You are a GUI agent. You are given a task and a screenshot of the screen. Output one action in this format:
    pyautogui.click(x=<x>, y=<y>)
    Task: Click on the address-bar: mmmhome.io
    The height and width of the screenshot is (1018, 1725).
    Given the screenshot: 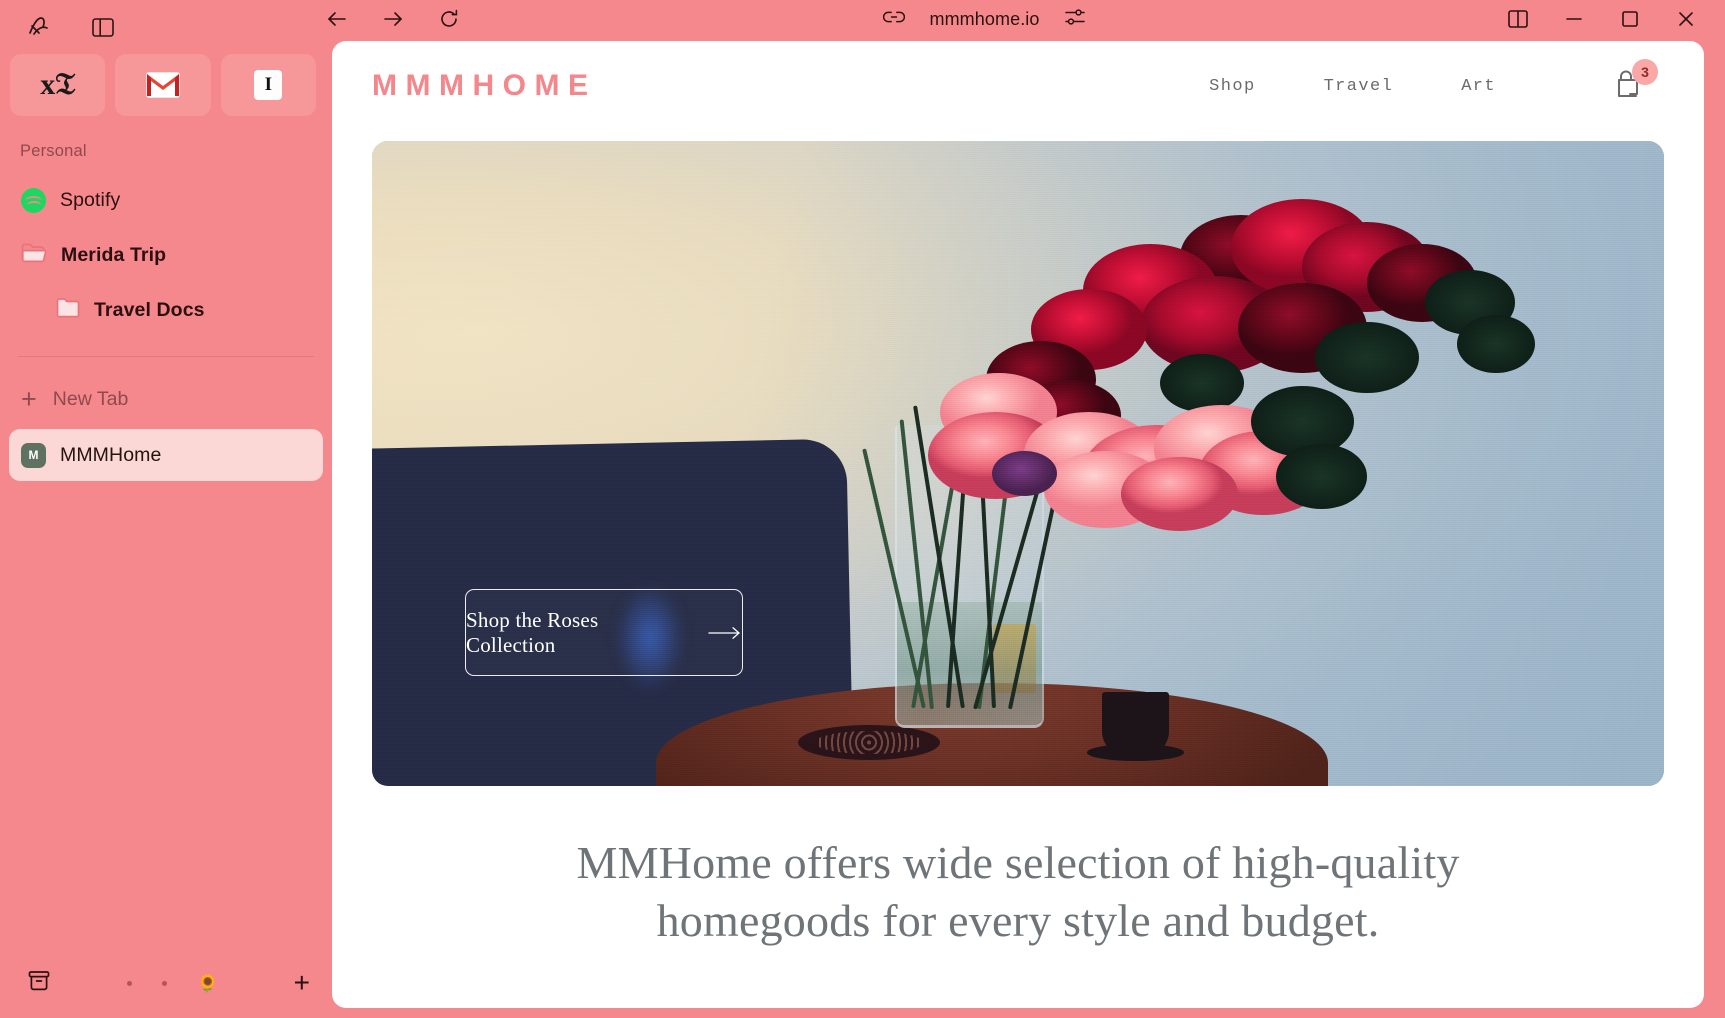 What is the action you would take?
    pyautogui.click(x=984, y=19)
    